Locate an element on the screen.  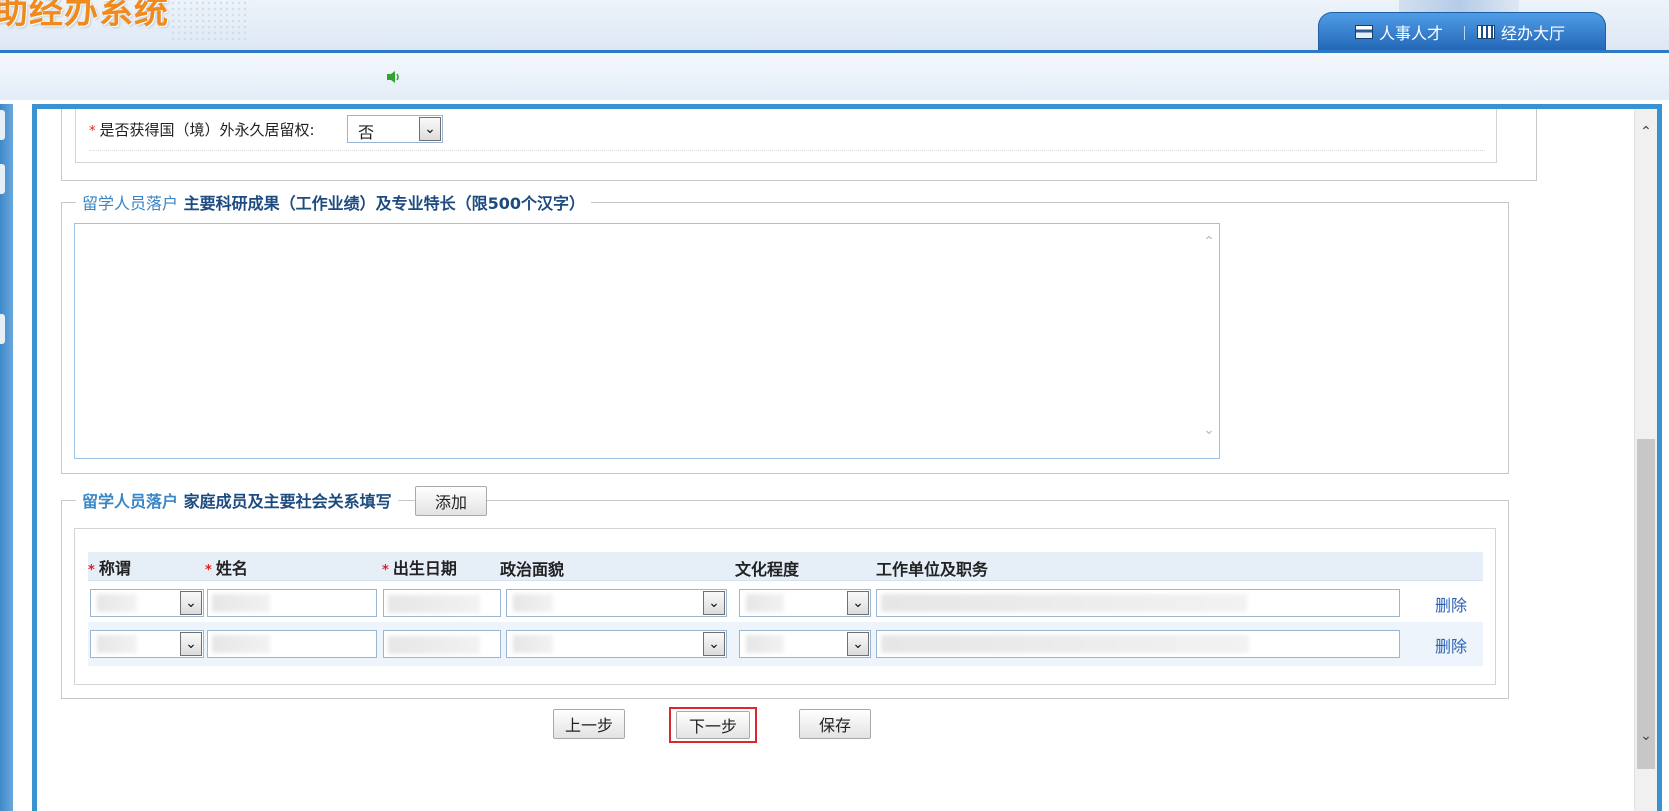
col-header-employer-position: 工作单位及职务 is located at coordinates (932, 569).